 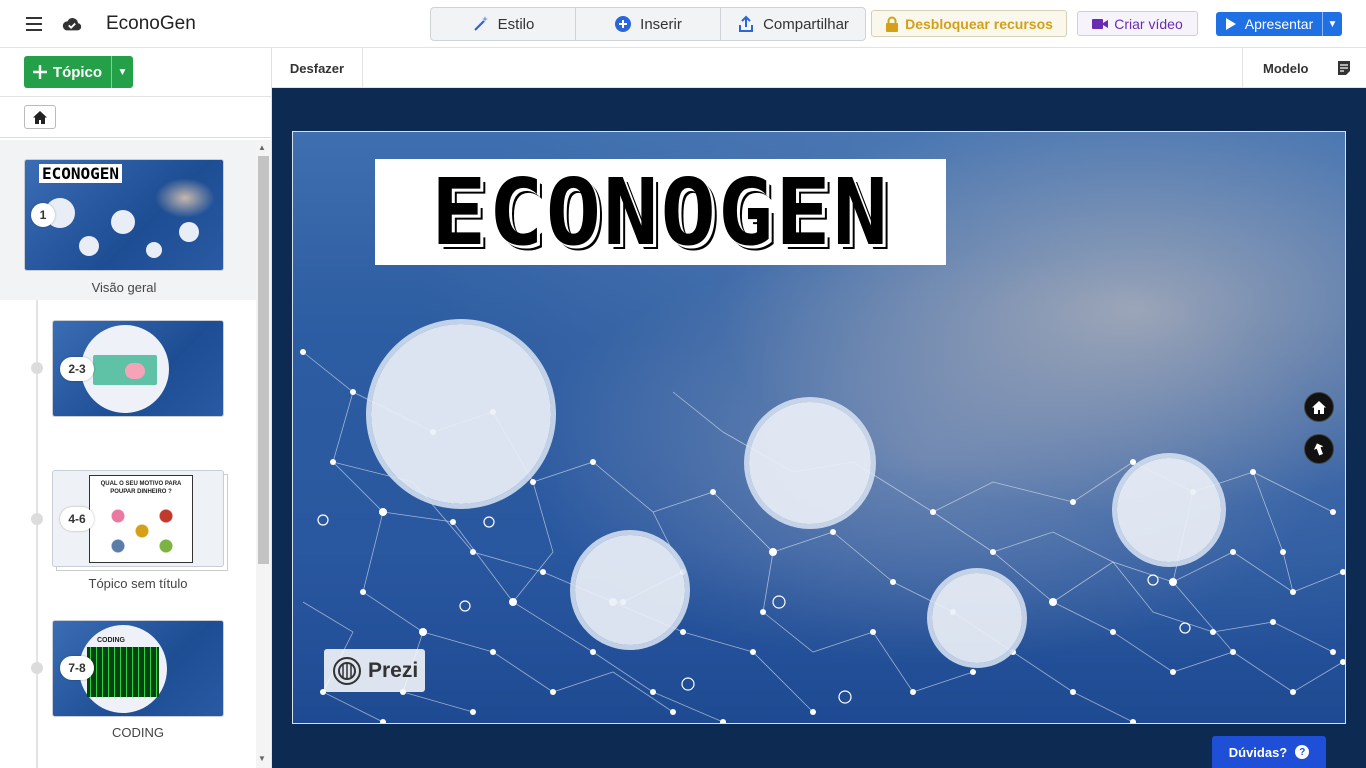 What do you see at coordinates (77, 668) in the screenshot?
I see `topic-badge: 7-8` at bounding box center [77, 668].